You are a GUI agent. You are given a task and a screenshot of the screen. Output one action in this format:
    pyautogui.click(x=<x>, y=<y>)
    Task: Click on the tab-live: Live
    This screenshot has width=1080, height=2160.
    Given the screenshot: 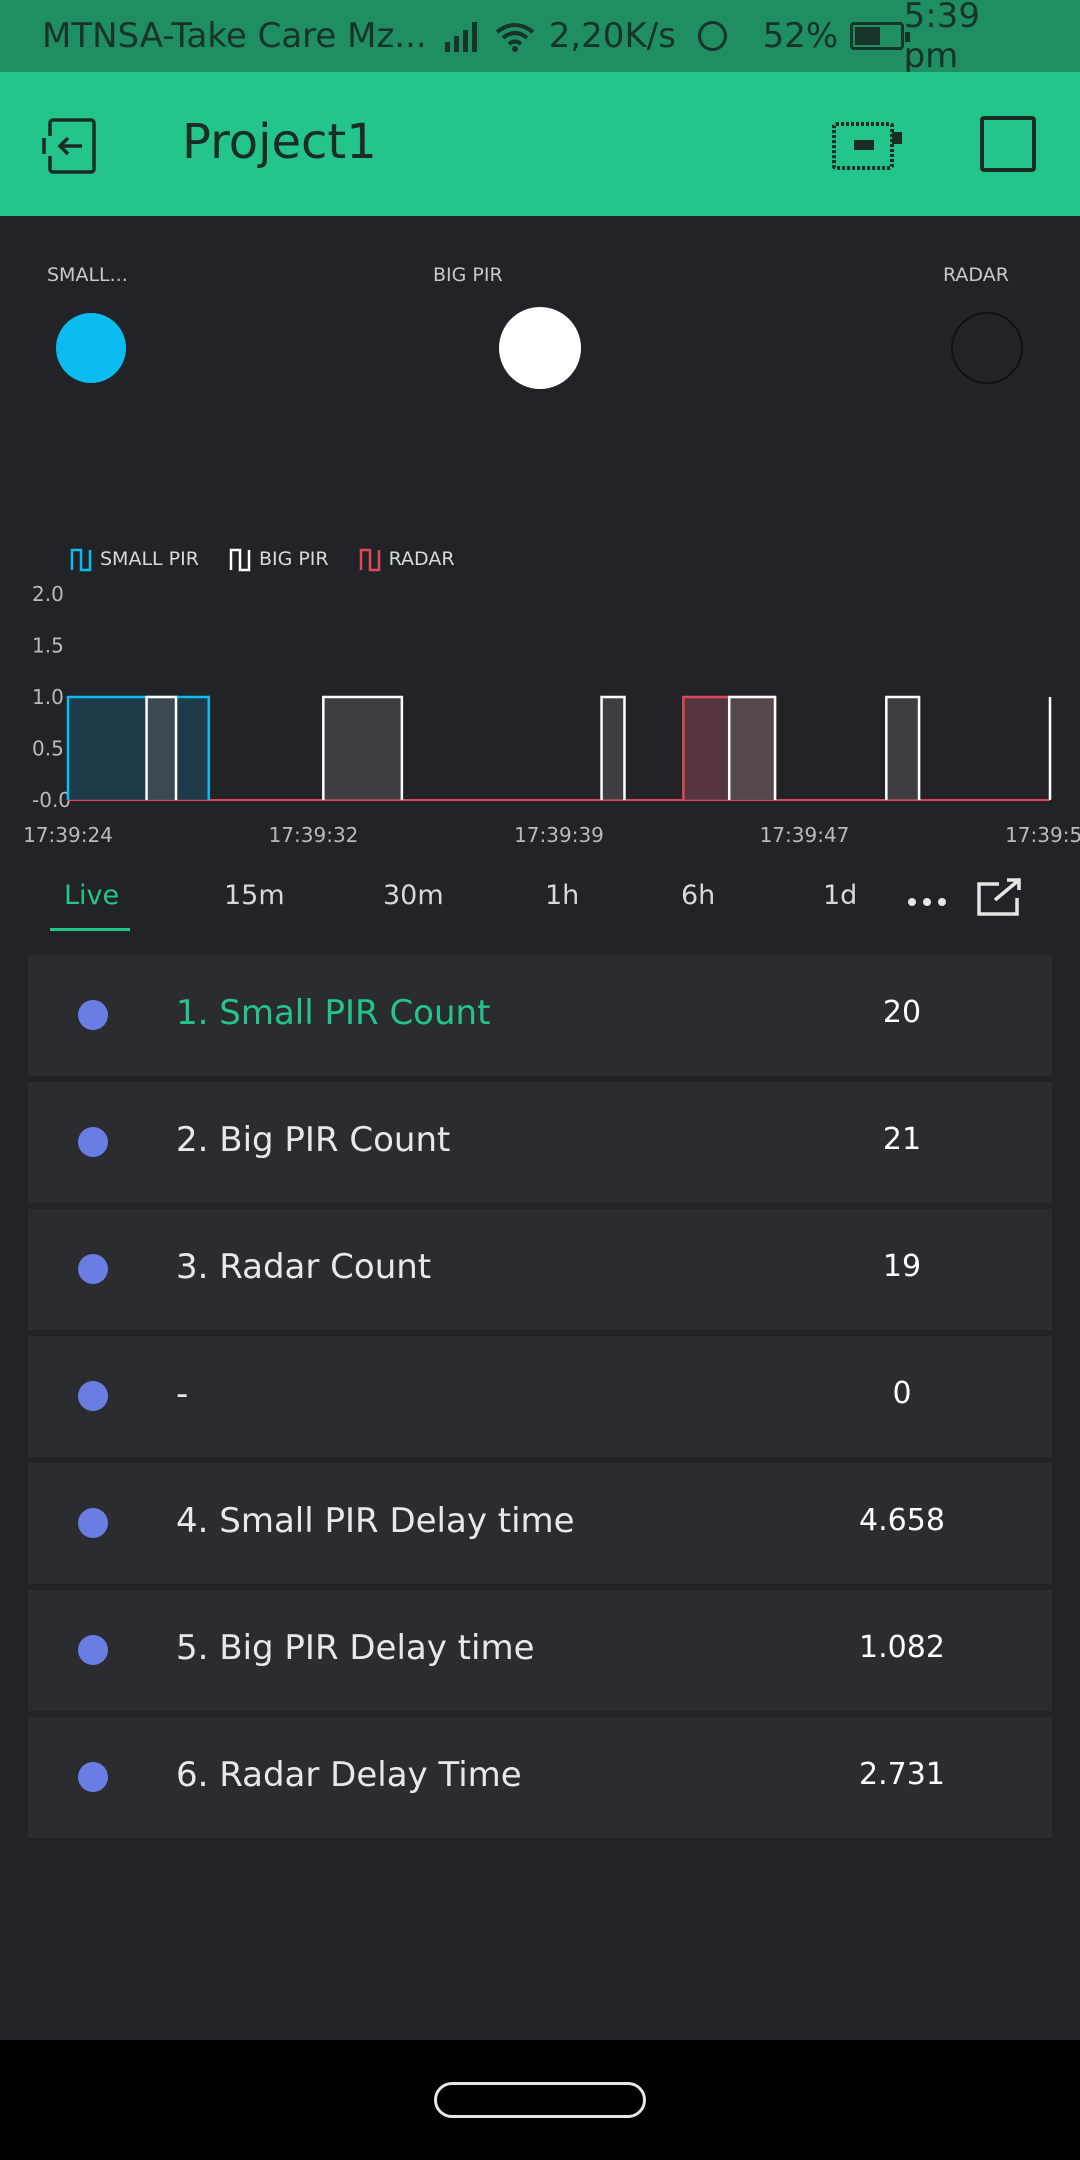 What is the action you would take?
    pyautogui.click(x=91, y=895)
    